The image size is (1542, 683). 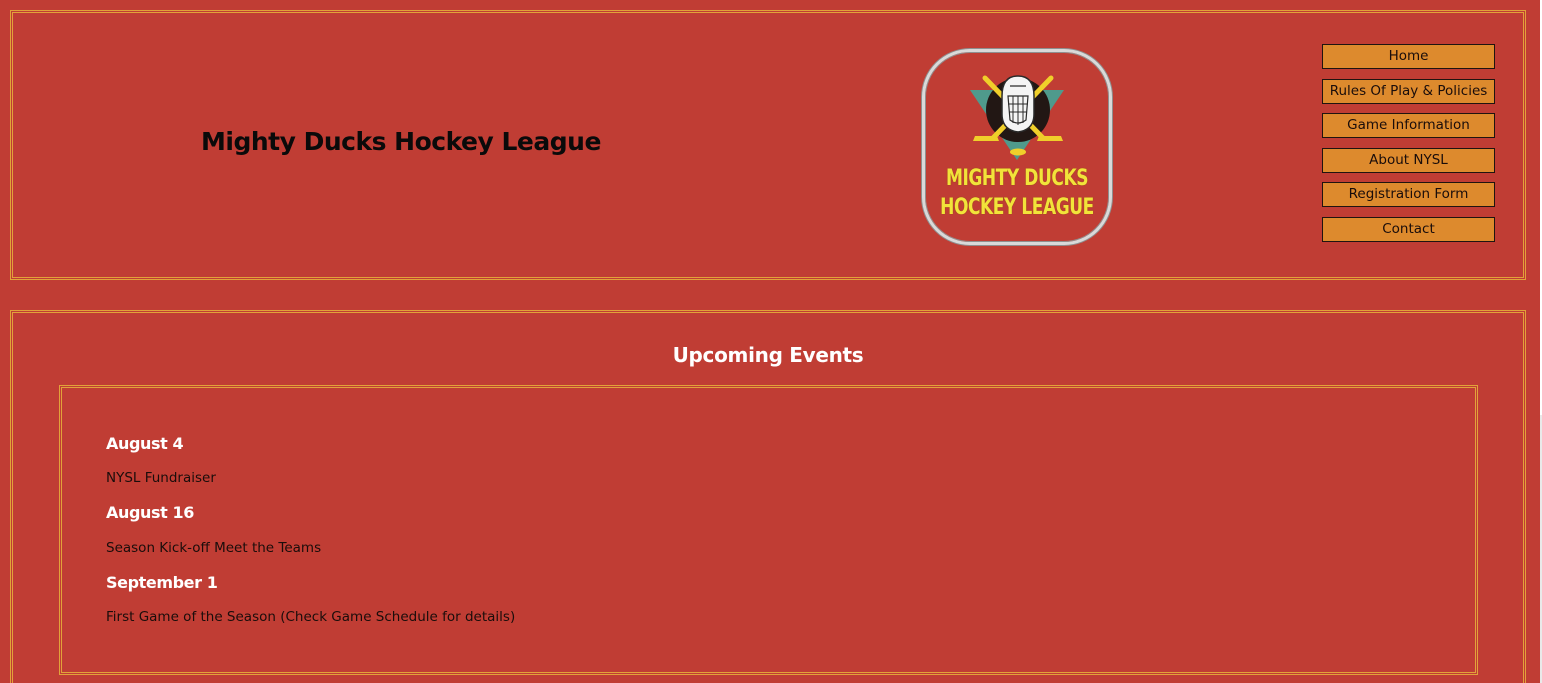 I want to click on logo-text-line2: HOCKEY LEAGUE, so click(x=1017, y=207).